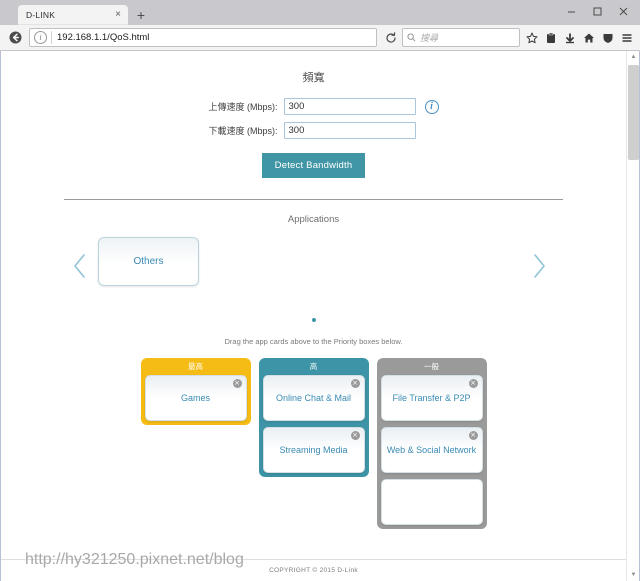 The height and width of the screenshot is (581, 640). I want to click on address-bar: i 192.168.1.1/QoS.html, so click(203, 37).